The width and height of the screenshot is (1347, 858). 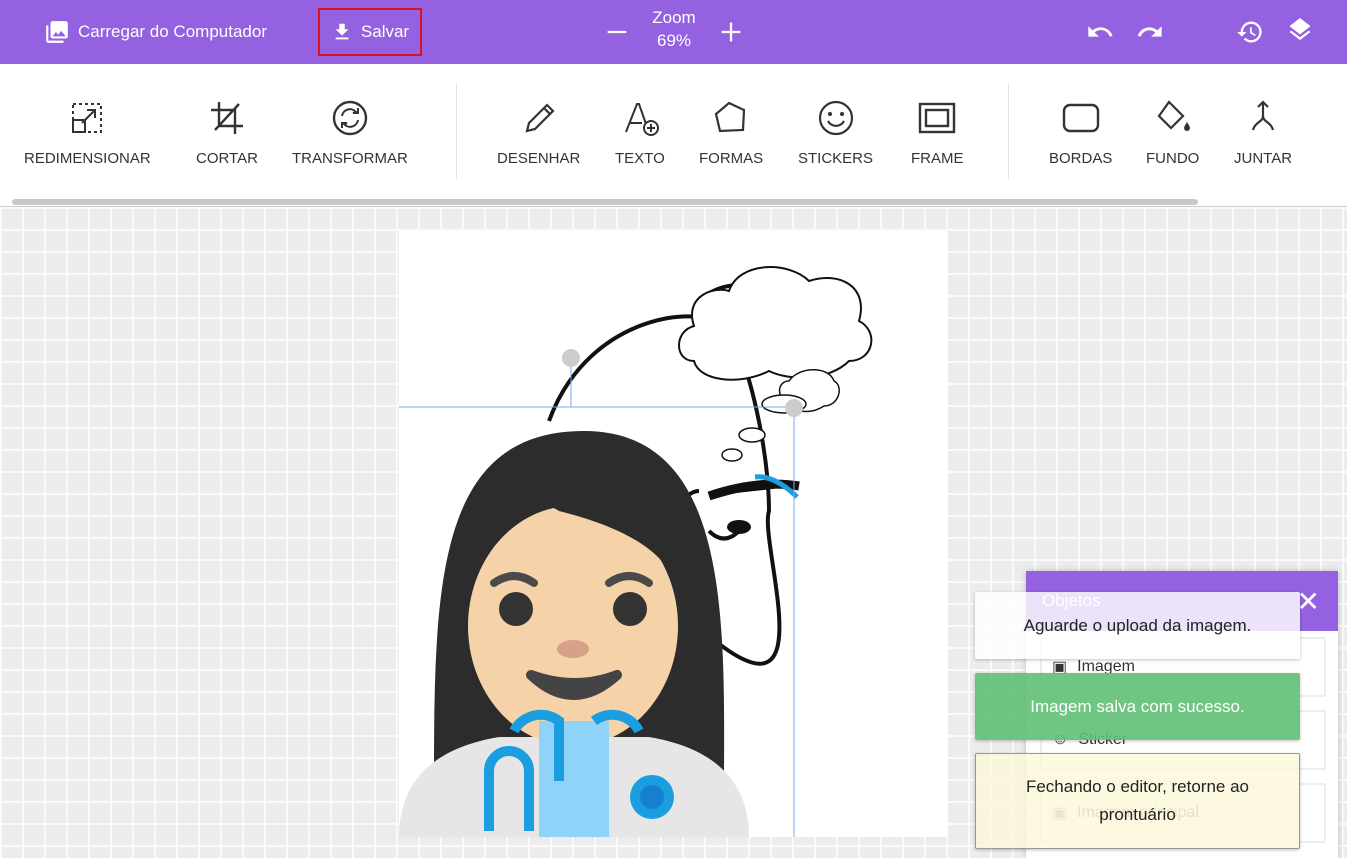 What do you see at coordinates (674, 40) in the screenshot?
I see `zoom-value: 69%` at bounding box center [674, 40].